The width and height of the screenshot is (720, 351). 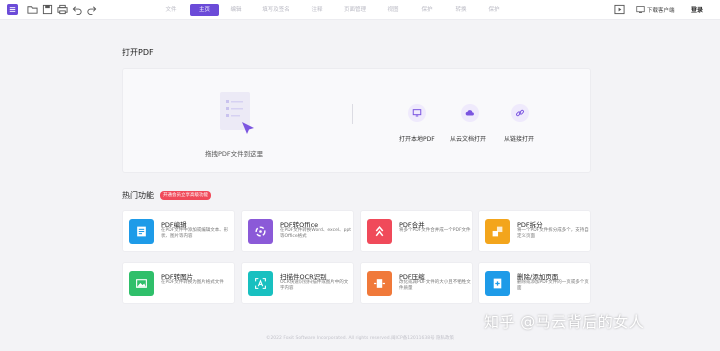 I want to click on menu-protect-2: 保护, so click(x=494, y=10).